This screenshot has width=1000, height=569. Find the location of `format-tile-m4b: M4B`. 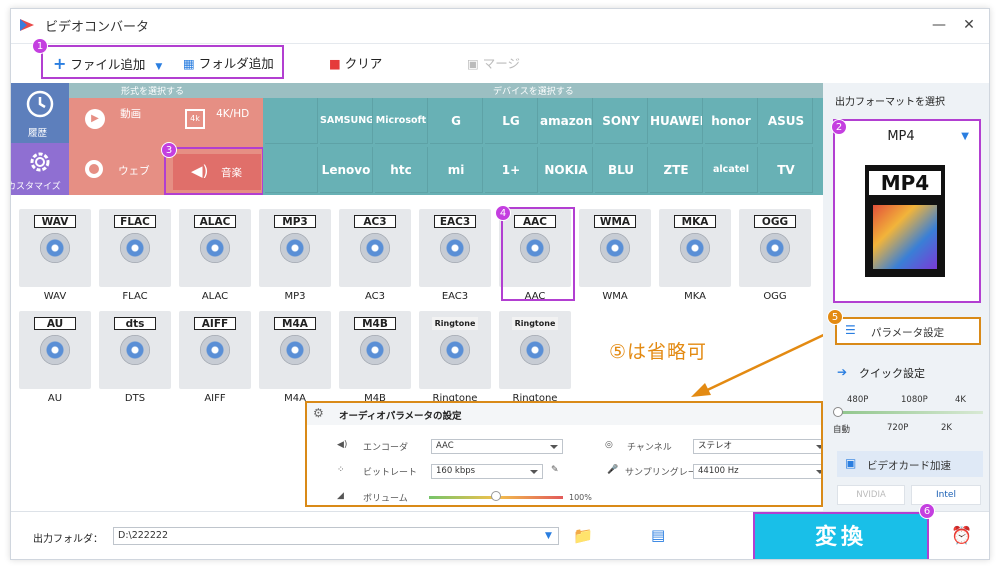

format-tile-m4b: M4B is located at coordinates (375, 350).